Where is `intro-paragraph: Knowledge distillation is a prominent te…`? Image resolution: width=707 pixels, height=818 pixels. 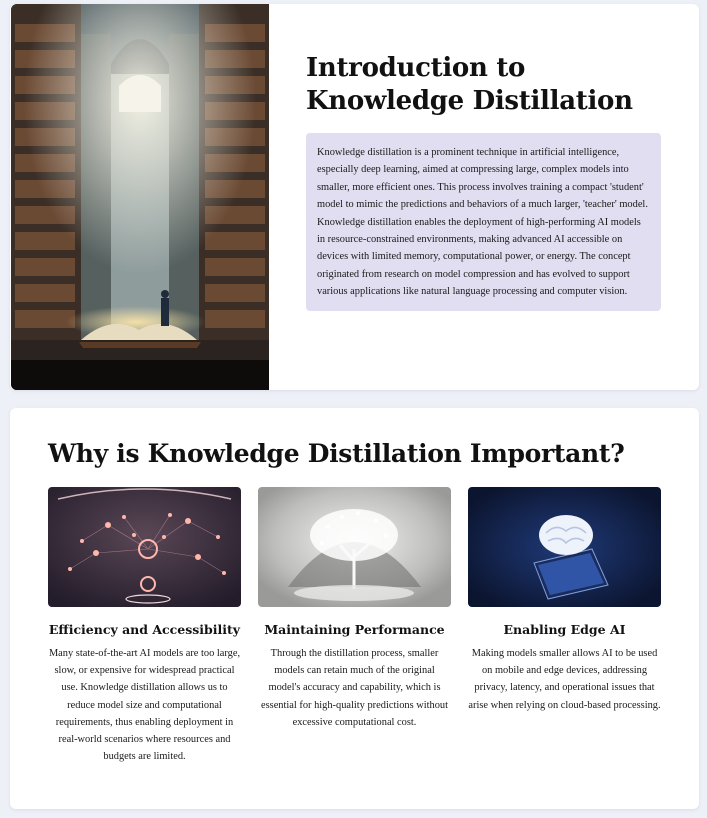 intro-paragraph: Knowledge distillation is a prominent te… is located at coordinates (482, 222).